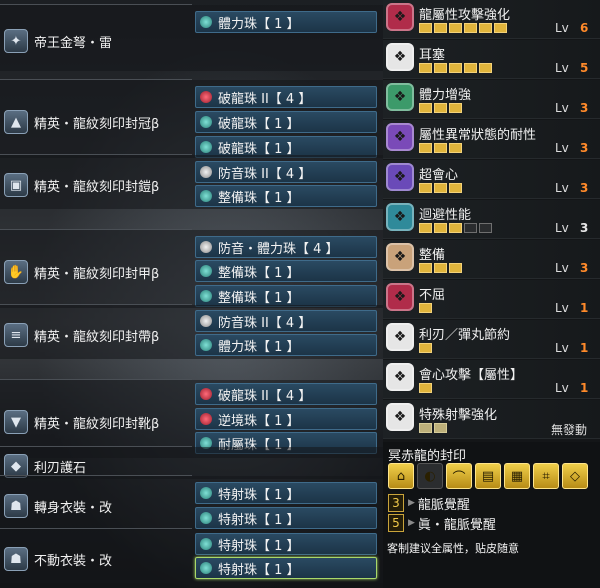  What do you see at coordinates (81, 185) in the screenshot?
I see `equipment-item: ▣ 精英・龍紋刻印封鎧β` at bounding box center [81, 185].